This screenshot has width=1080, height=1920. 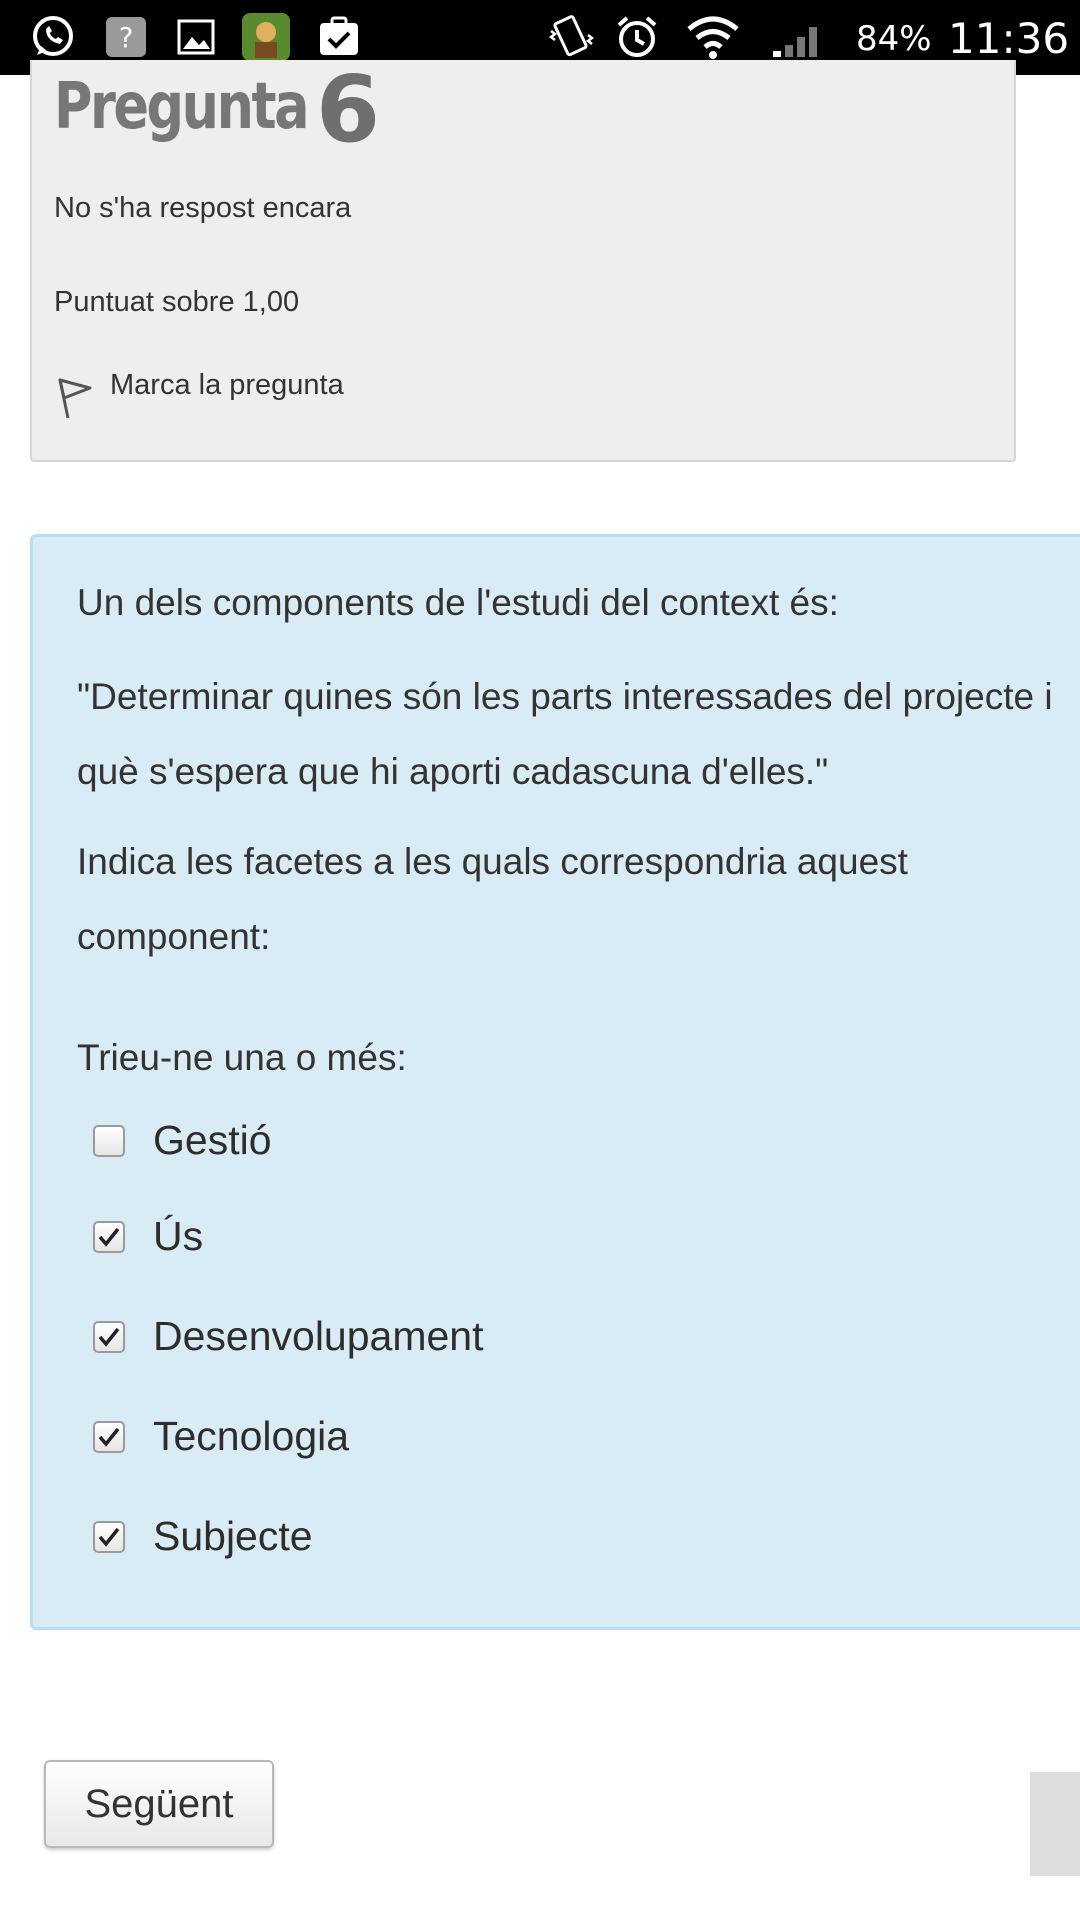 I want to click on unknown-app-icon: ?, so click(x=126, y=37).